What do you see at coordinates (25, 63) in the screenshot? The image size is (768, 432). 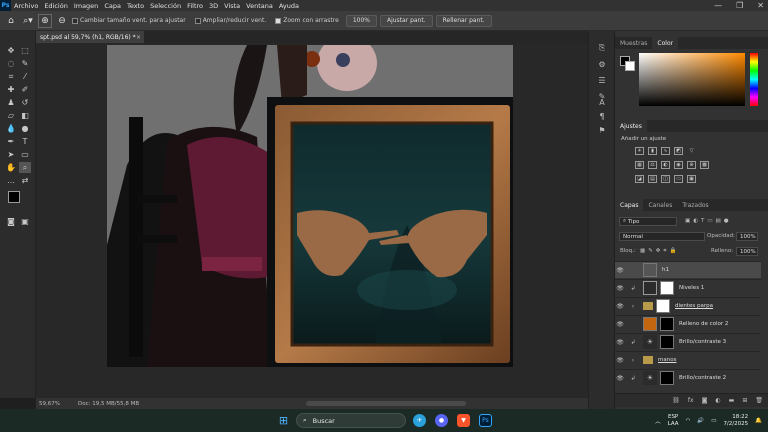 I see `quick-select-icon: ✎` at bounding box center [25, 63].